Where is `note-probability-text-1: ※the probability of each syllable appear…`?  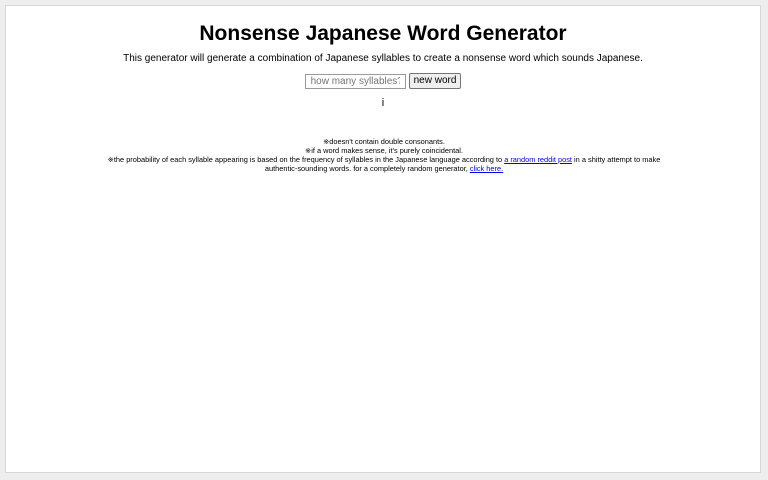 note-probability-text-1: ※the probability of each syllable appear… is located at coordinates (306, 159).